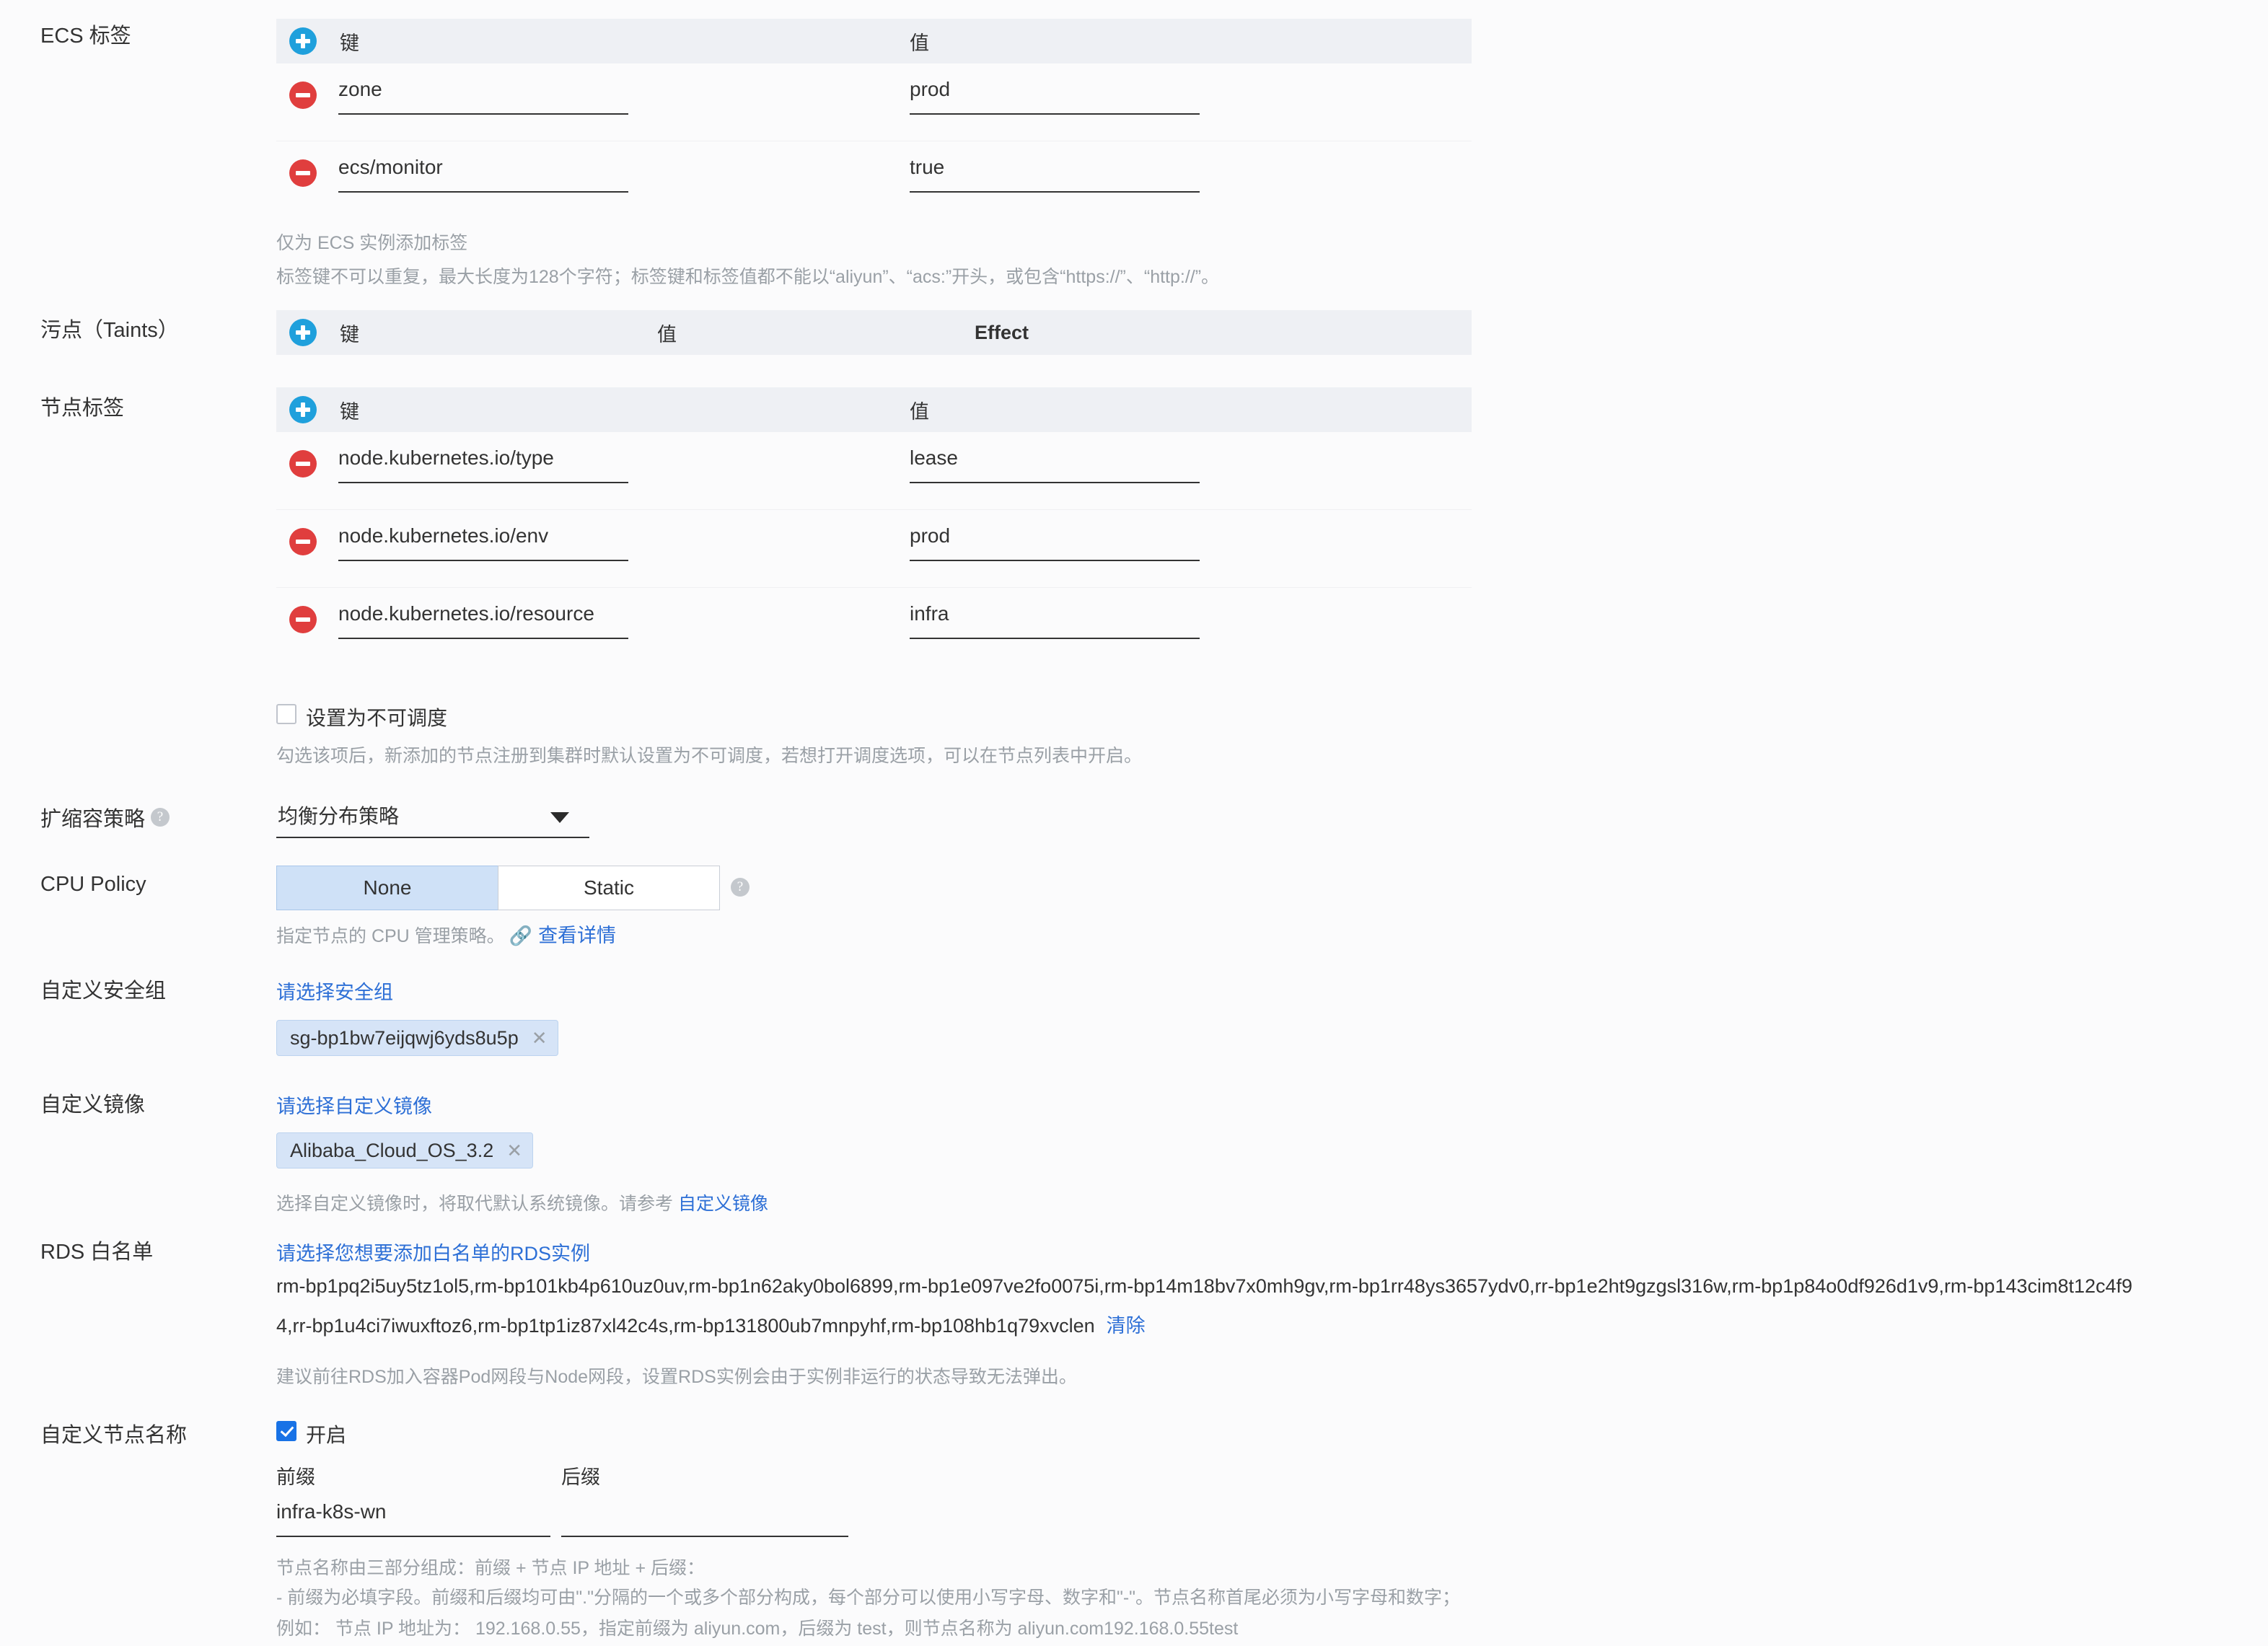 This screenshot has height=1646, width=2268. What do you see at coordinates (286, 1431) in the screenshot?
I see `custom-node-name-checkbox` at bounding box center [286, 1431].